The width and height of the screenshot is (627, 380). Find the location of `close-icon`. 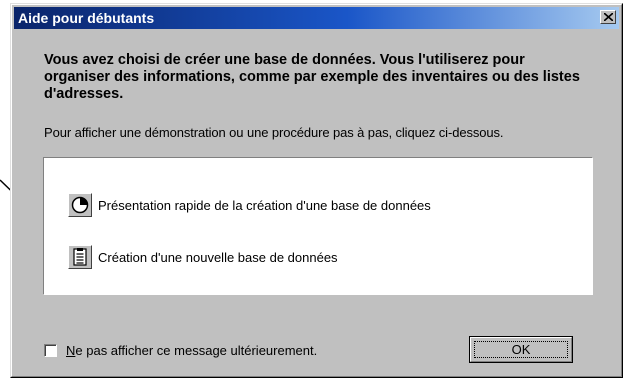

close-icon is located at coordinates (608, 17).